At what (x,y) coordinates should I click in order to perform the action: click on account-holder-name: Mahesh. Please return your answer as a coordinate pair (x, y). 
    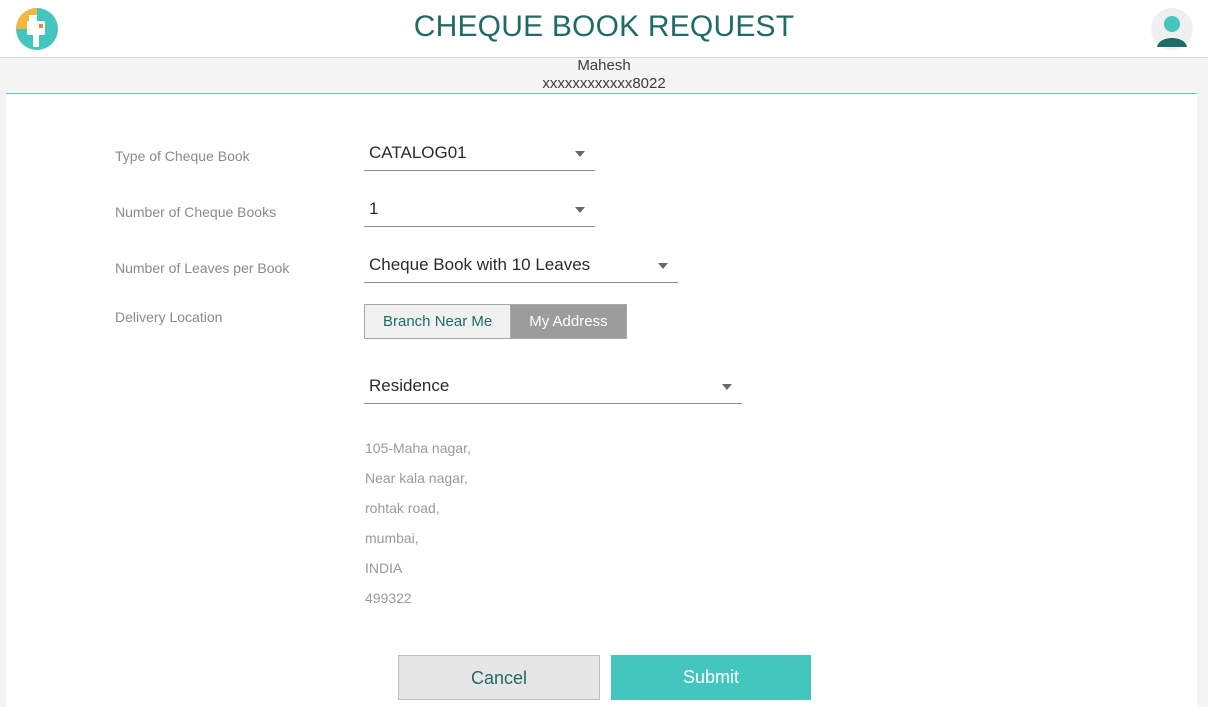
    Looking at the image, I should click on (604, 65).